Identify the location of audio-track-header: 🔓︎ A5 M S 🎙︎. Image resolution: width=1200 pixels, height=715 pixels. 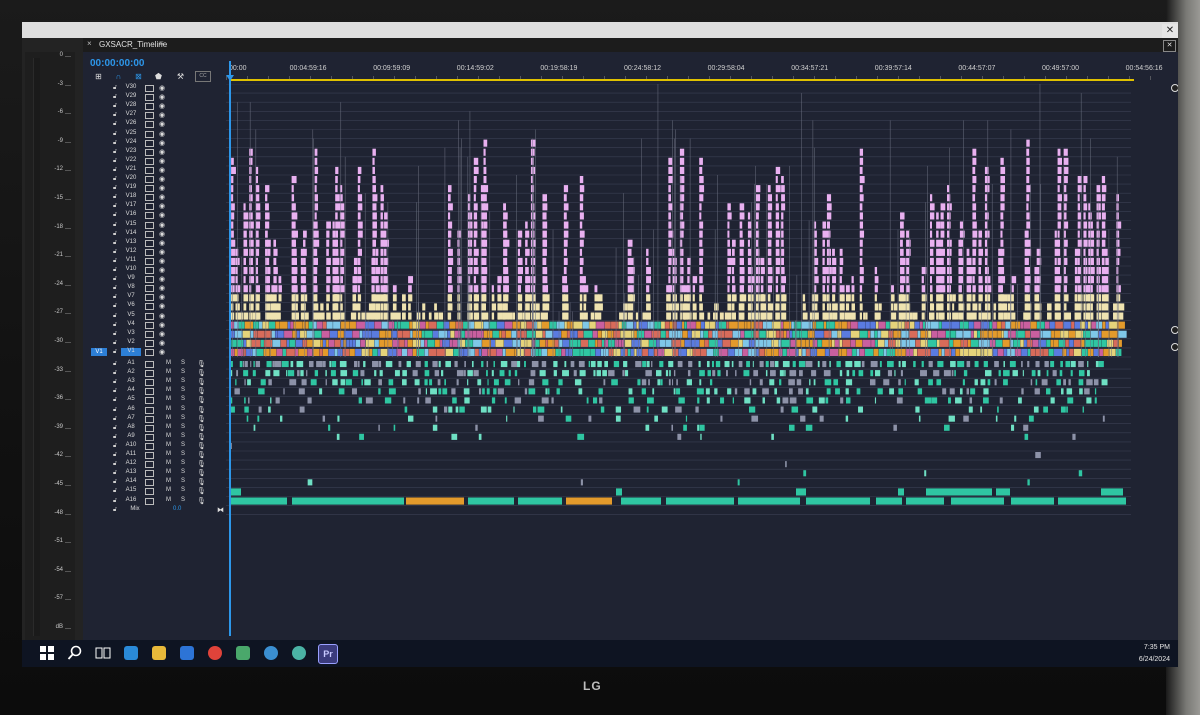
(154, 400).